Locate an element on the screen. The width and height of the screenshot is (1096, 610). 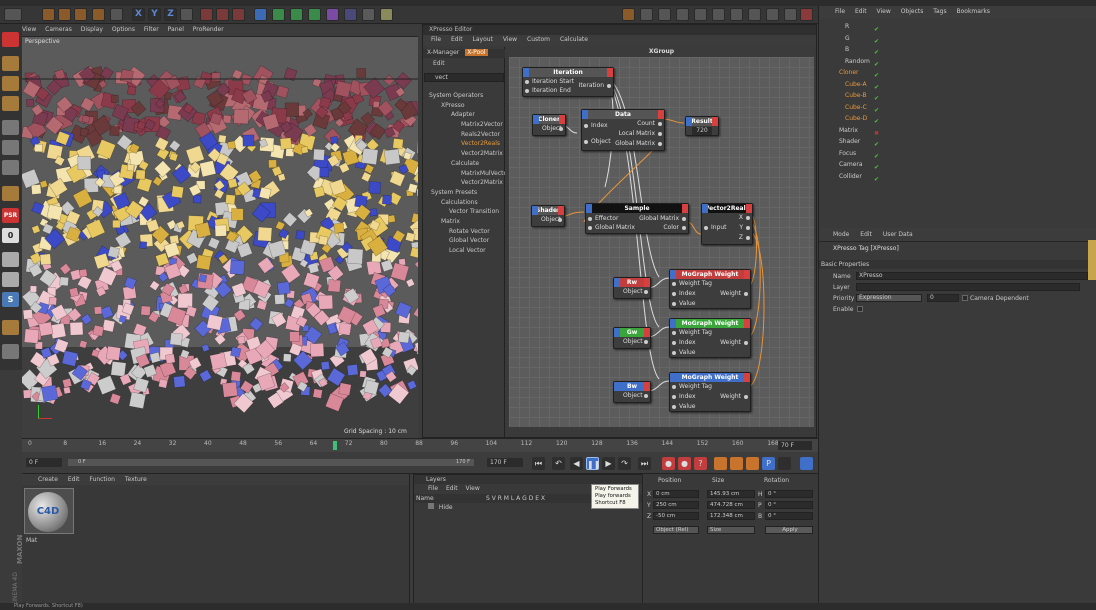
material-swatch: C4D is located at coordinates (49, 511).